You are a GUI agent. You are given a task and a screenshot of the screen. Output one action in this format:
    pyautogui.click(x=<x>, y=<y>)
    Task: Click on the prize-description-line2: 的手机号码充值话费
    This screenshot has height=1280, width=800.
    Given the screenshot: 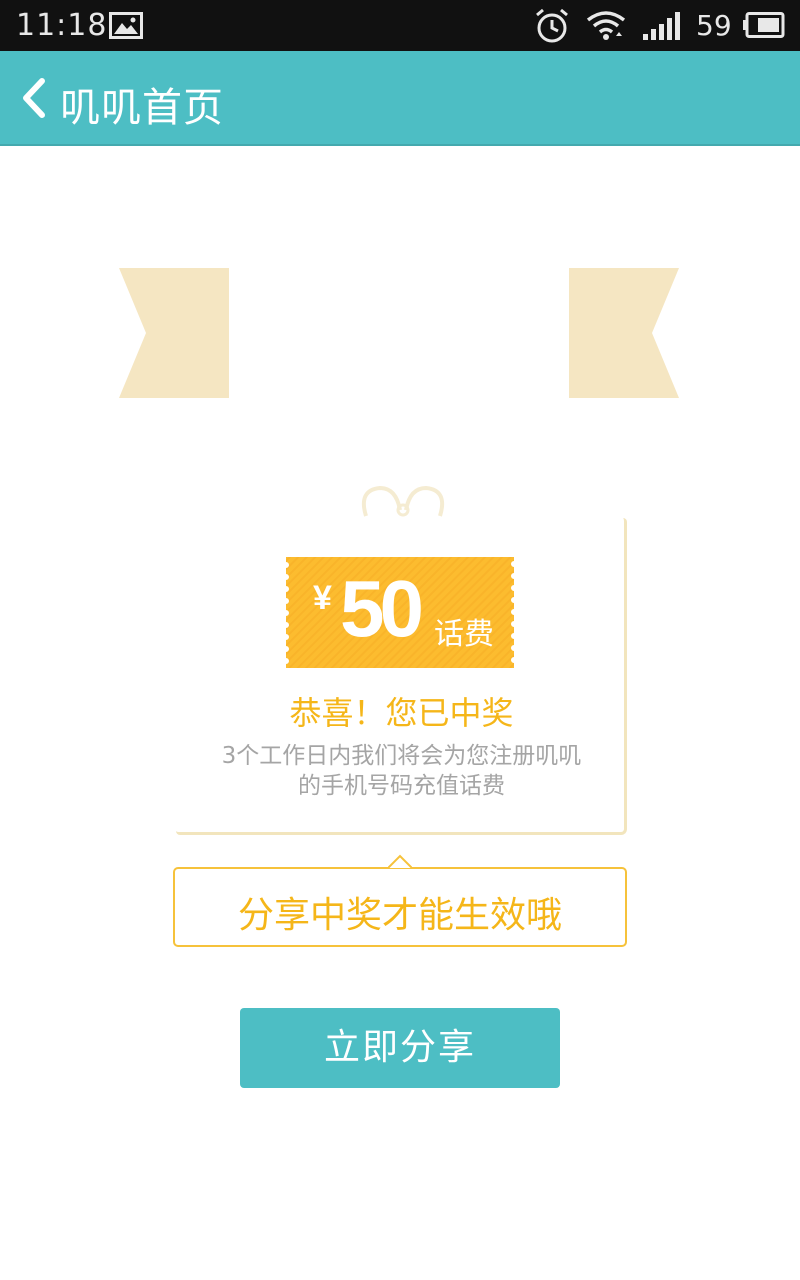 What is the action you would take?
    pyautogui.click(x=401, y=786)
    